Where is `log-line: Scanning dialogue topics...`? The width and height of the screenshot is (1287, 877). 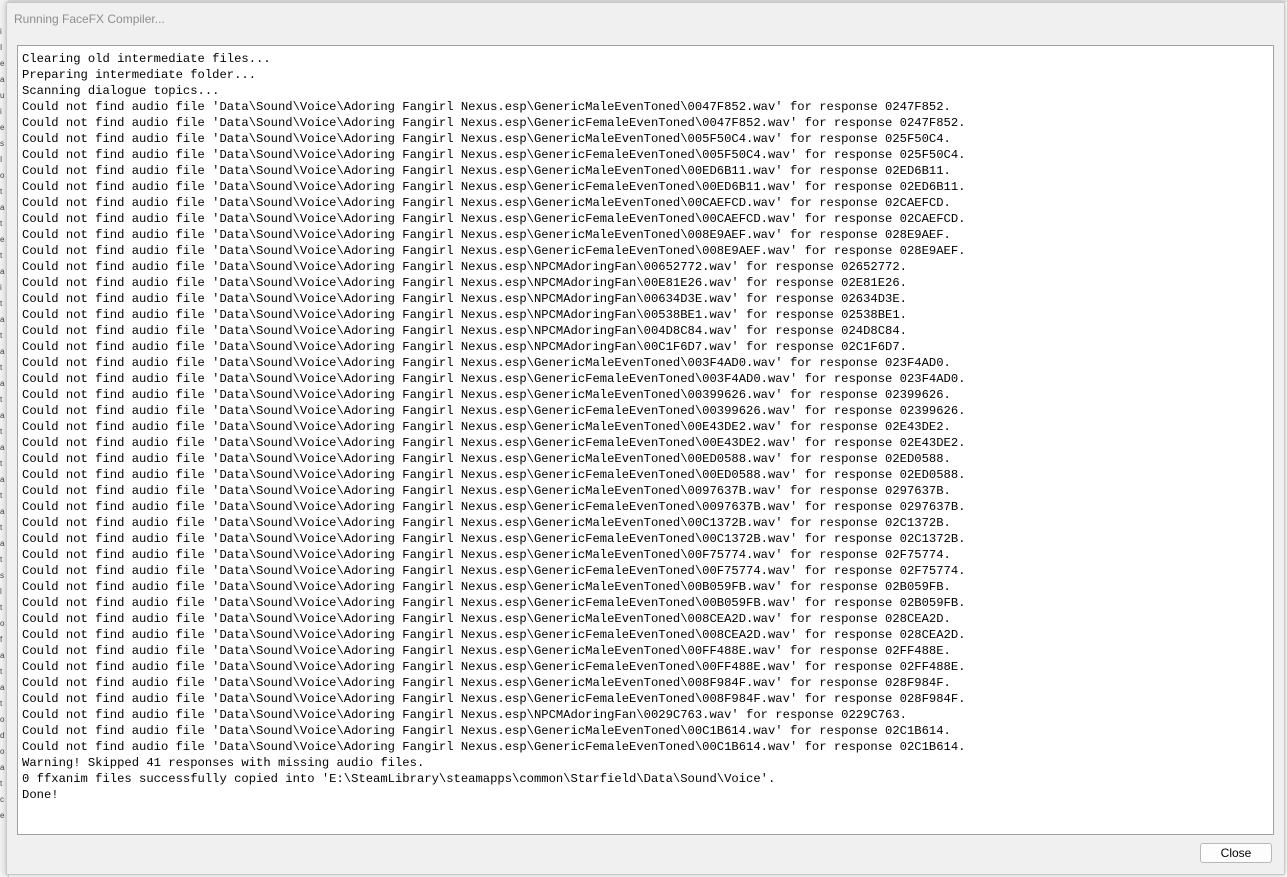 log-line: Scanning dialogue topics... is located at coordinates (121, 91).